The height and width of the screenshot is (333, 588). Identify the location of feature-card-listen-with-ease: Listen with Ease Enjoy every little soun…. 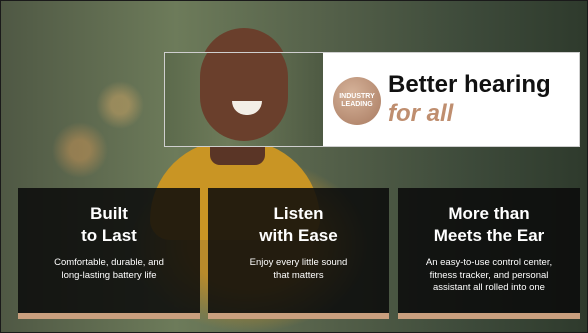
(298, 253).